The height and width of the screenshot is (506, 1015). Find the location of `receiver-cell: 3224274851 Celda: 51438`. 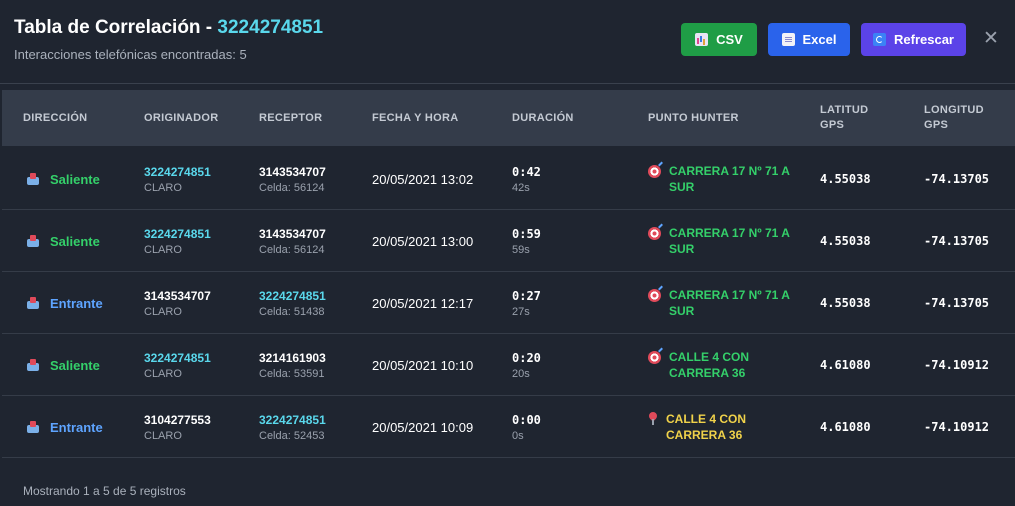

receiver-cell: 3224274851 Celda: 51438 is located at coordinates (292, 303).